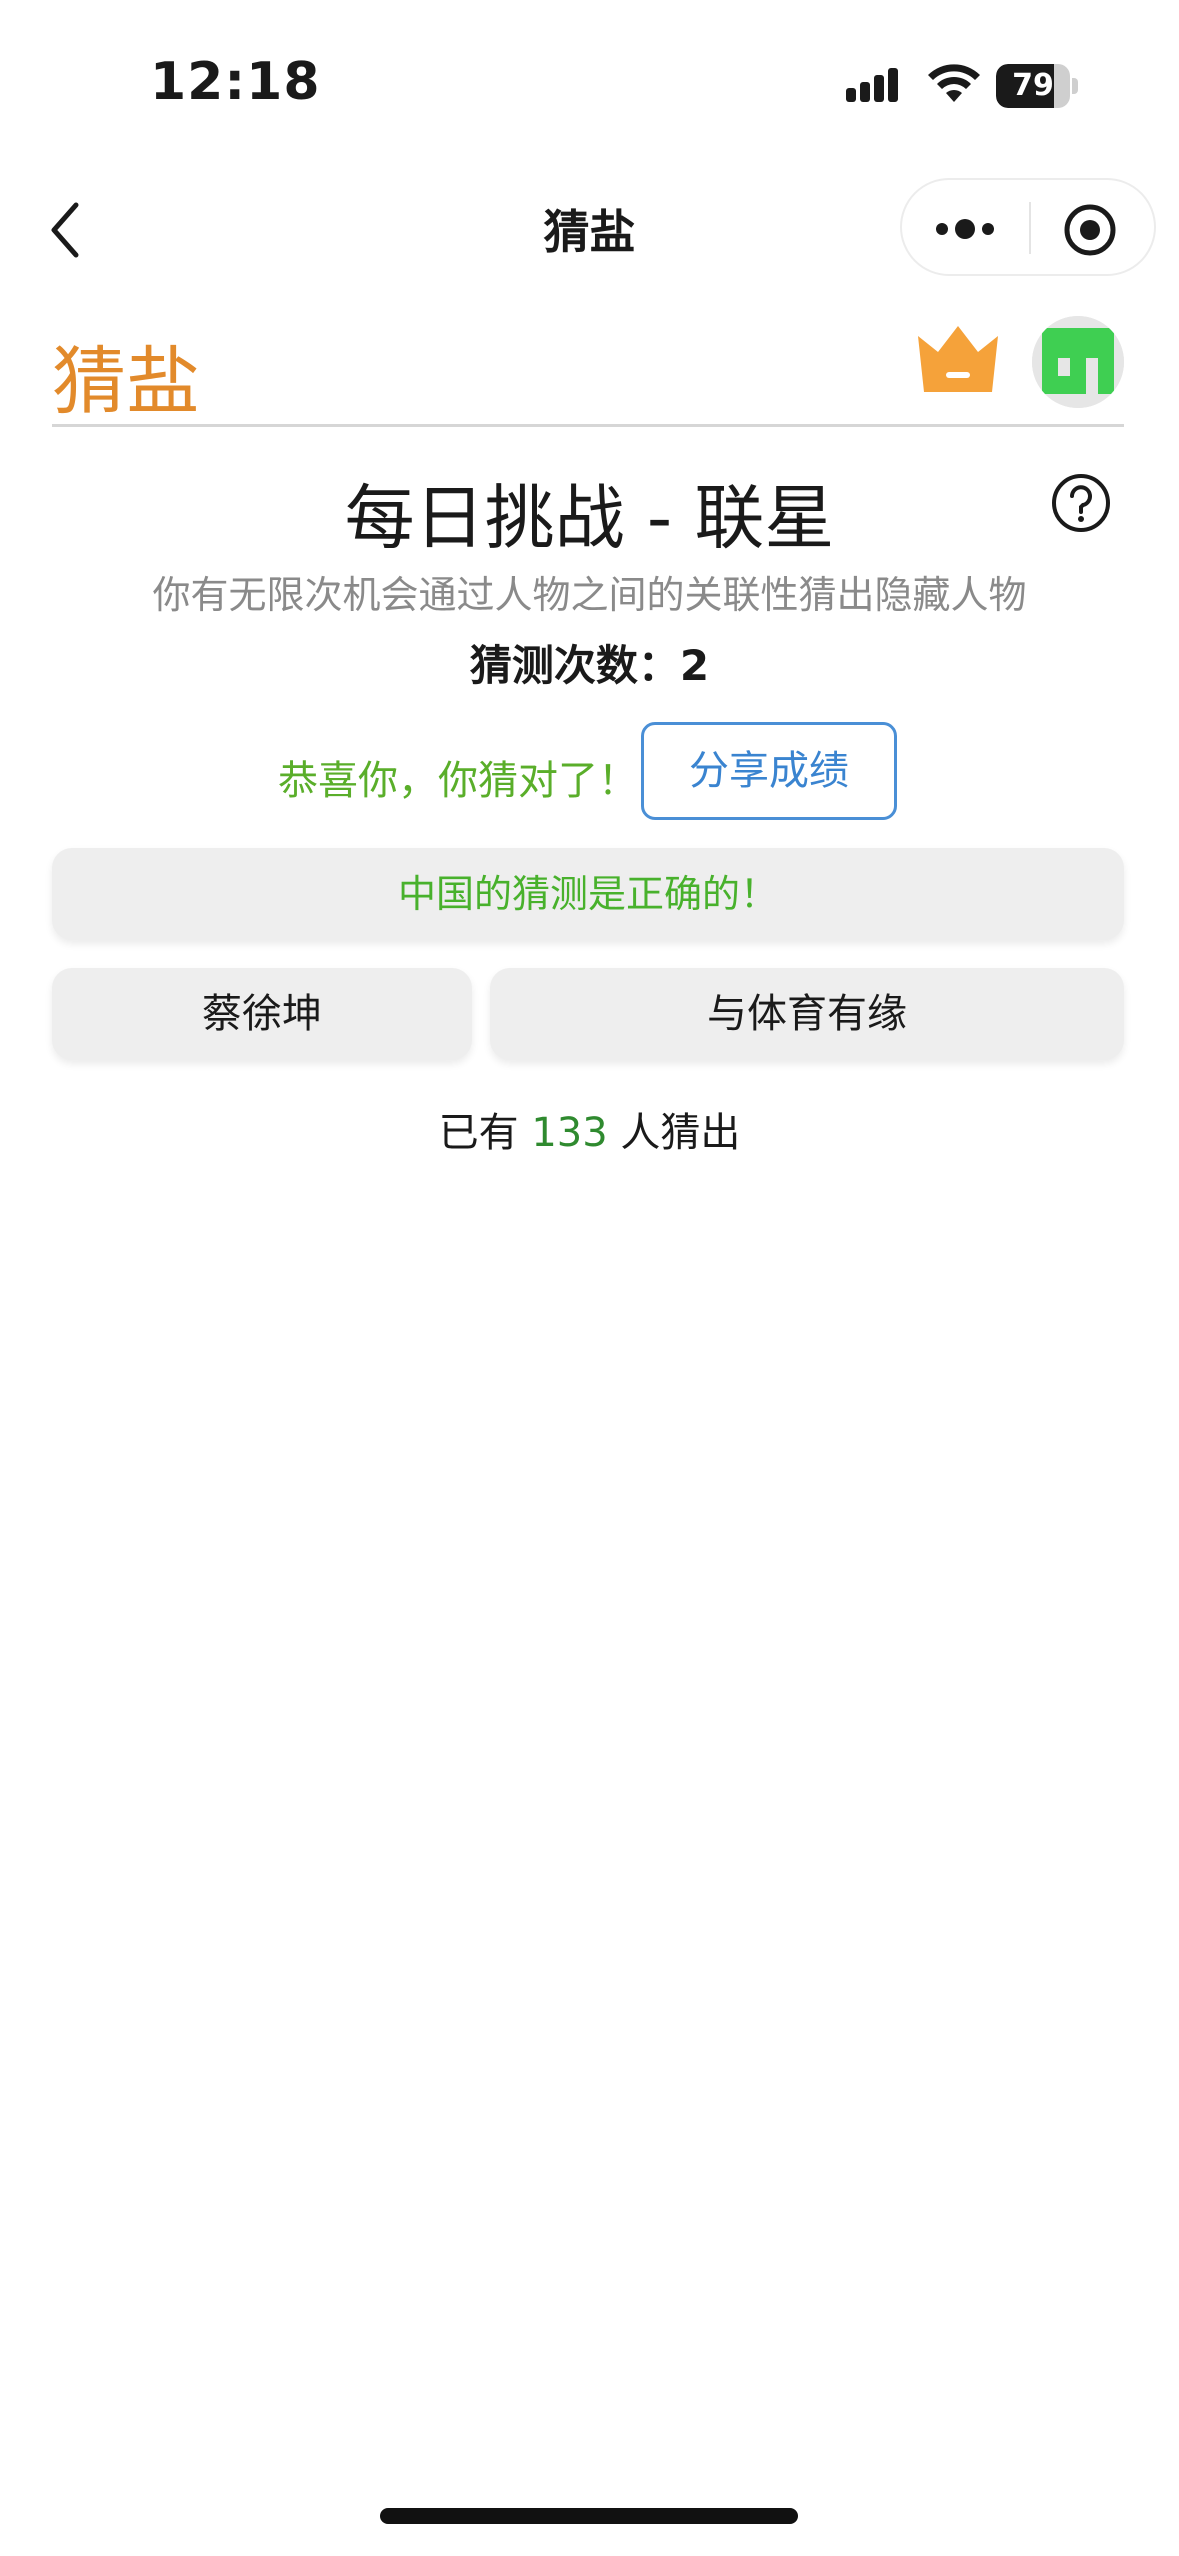 The image size is (1179, 2556). What do you see at coordinates (569, 1133) in the screenshot?
I see `solved-number: 133` at bounding box center [569, 1133].